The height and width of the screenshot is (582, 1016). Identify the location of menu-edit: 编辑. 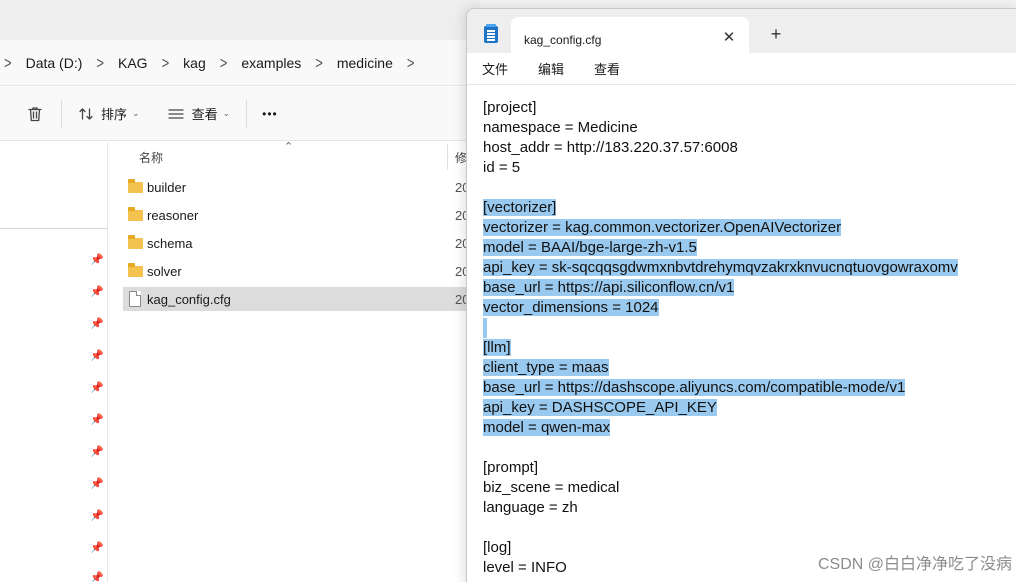
(551, 68).